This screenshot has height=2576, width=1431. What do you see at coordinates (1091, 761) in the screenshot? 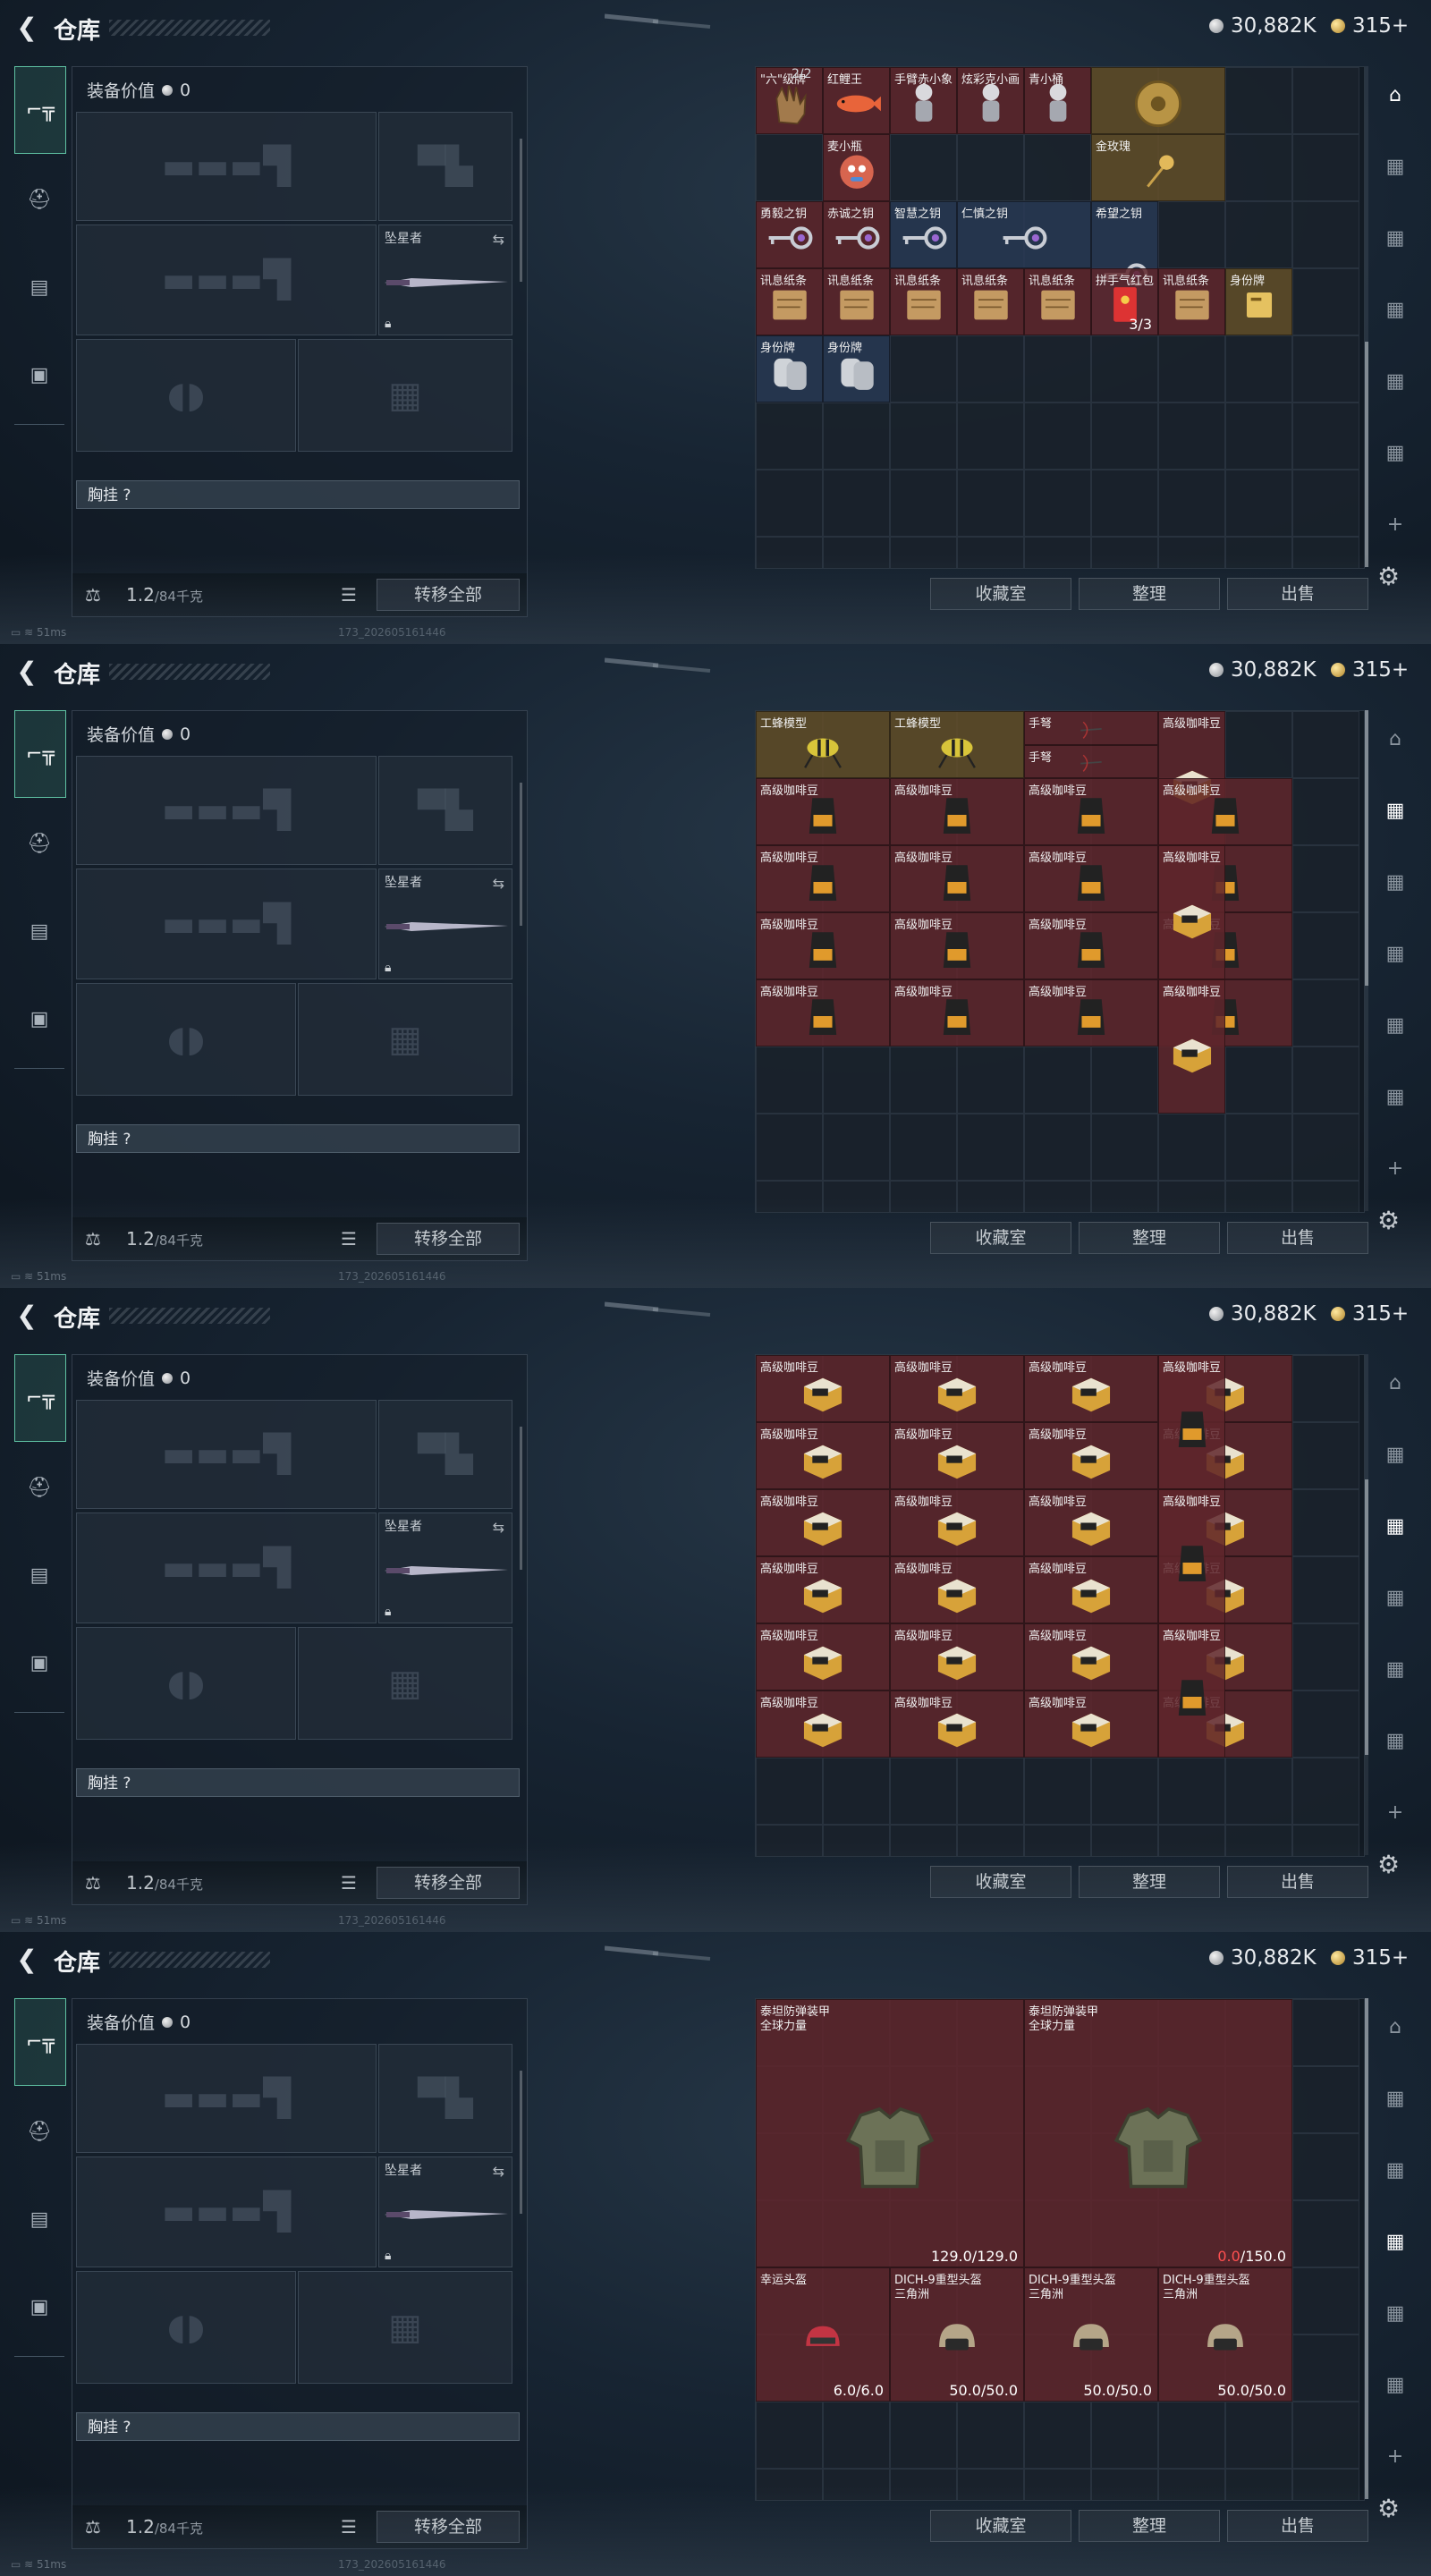
I see `item-slot: 手弩` at bounding box center [1091, 761].